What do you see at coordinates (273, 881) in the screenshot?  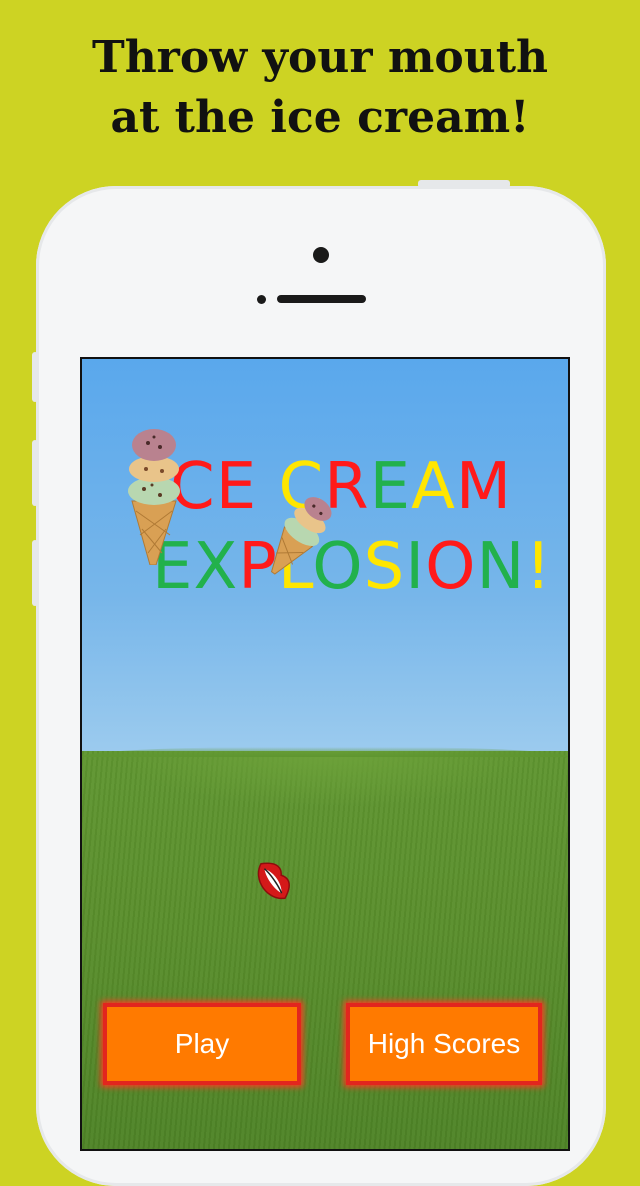 I see `lips-icon` at bounding box center [273, 881].